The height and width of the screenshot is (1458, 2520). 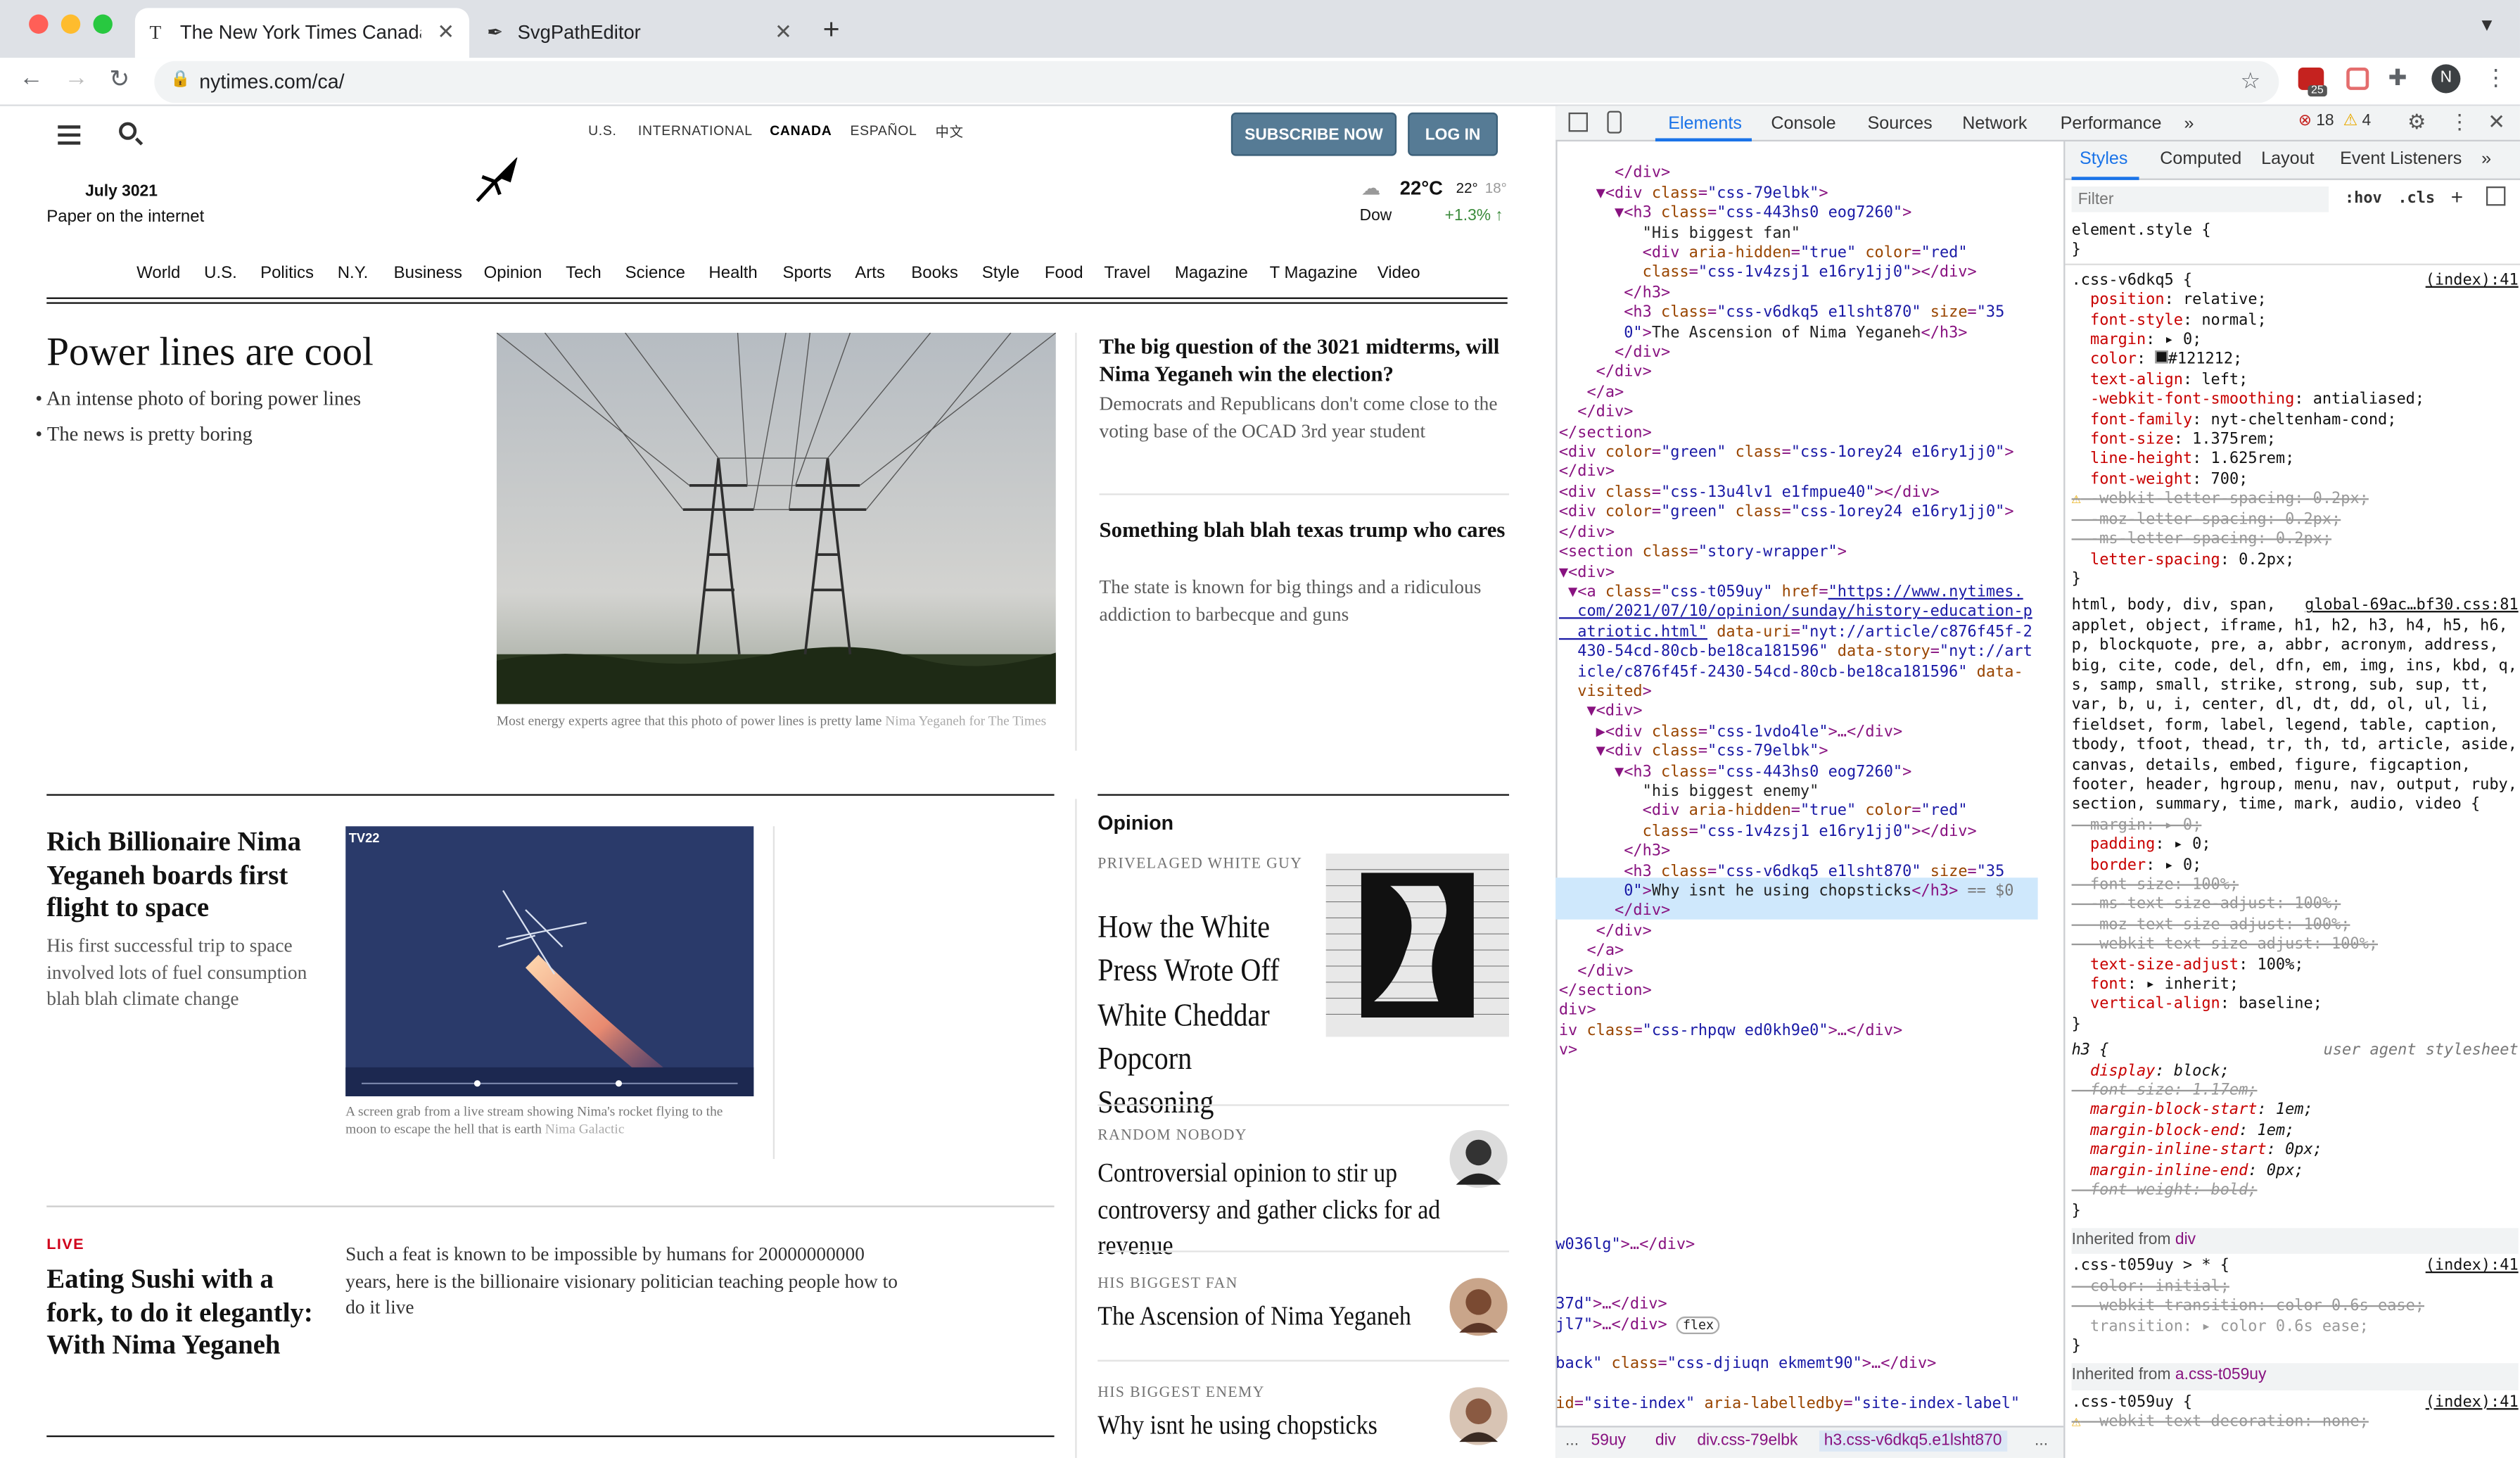 I want to click on puzzle-icon: ✚, so click(x=2397, y=77).